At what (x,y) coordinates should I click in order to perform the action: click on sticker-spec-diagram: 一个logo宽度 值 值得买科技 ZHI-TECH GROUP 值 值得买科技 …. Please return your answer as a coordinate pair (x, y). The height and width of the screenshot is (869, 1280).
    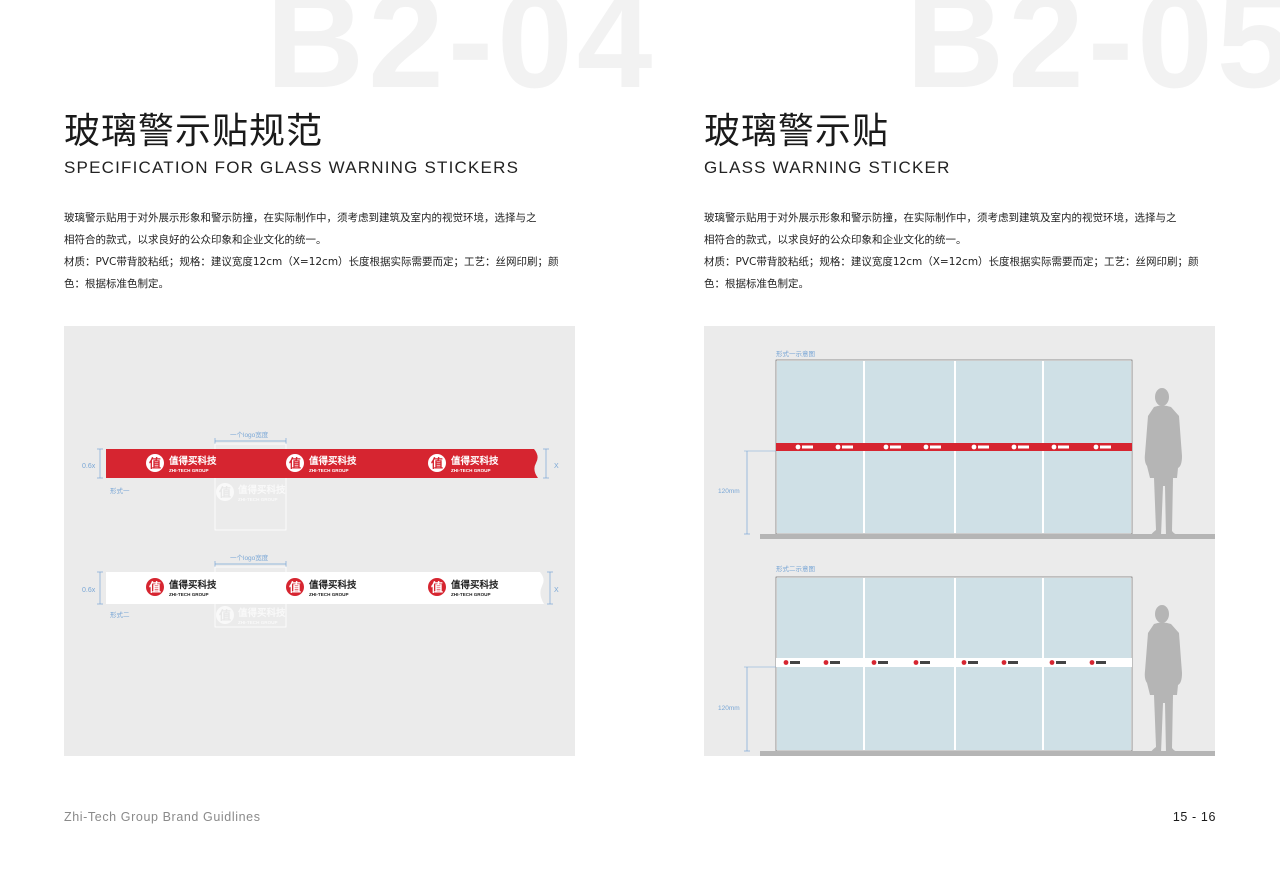
    Looking at the image, I should click on (320, 529).